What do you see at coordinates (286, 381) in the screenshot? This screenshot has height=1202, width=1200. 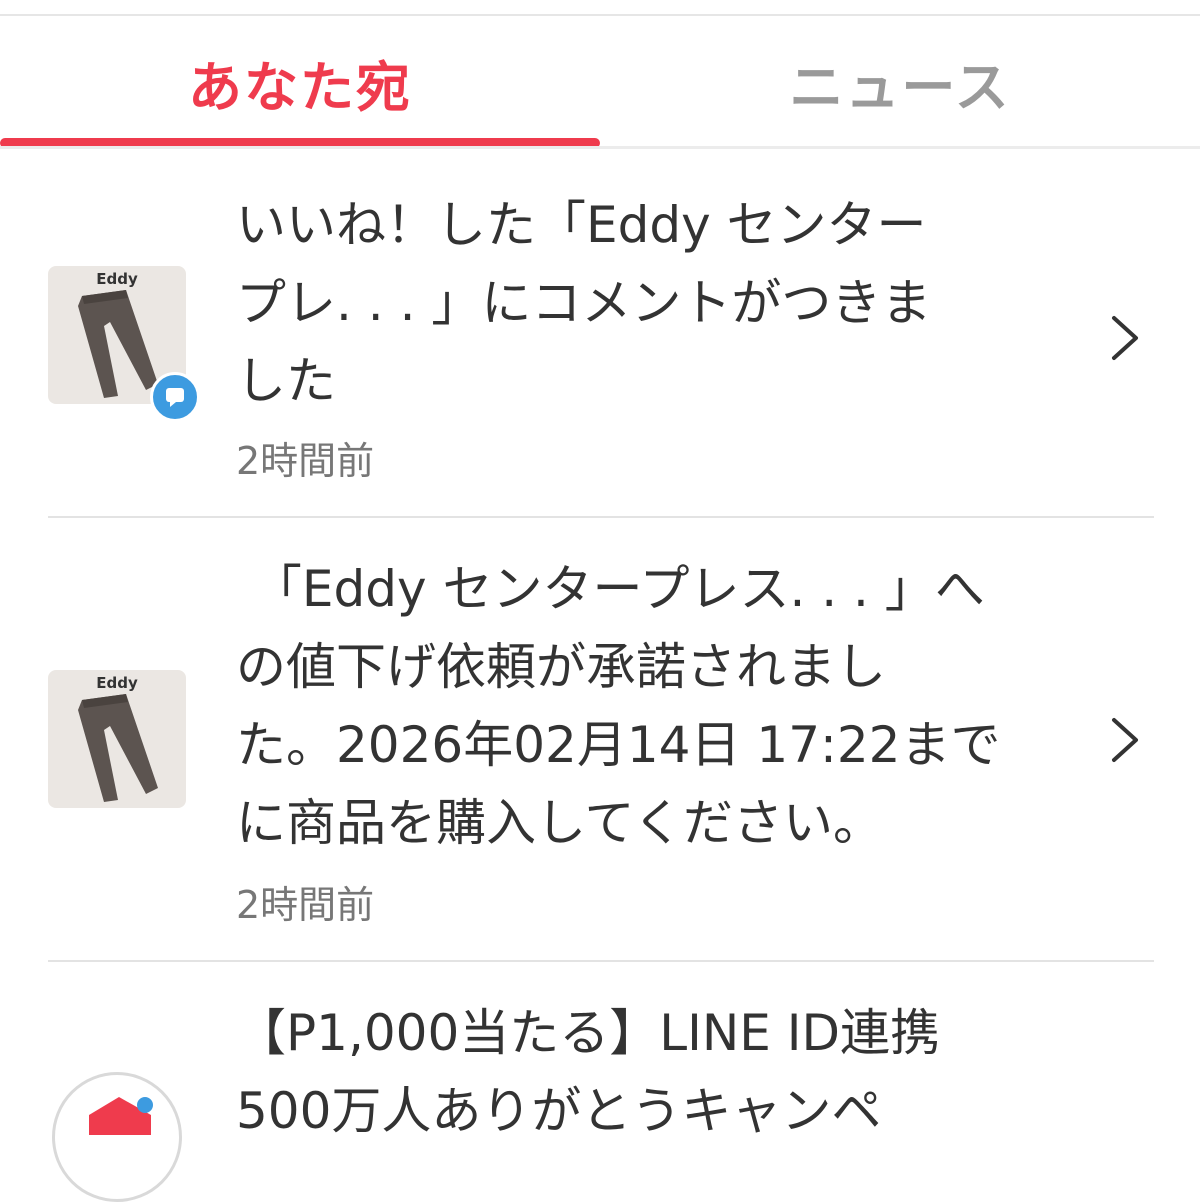 I see `message-line: した` at bounding box center [286, 381].